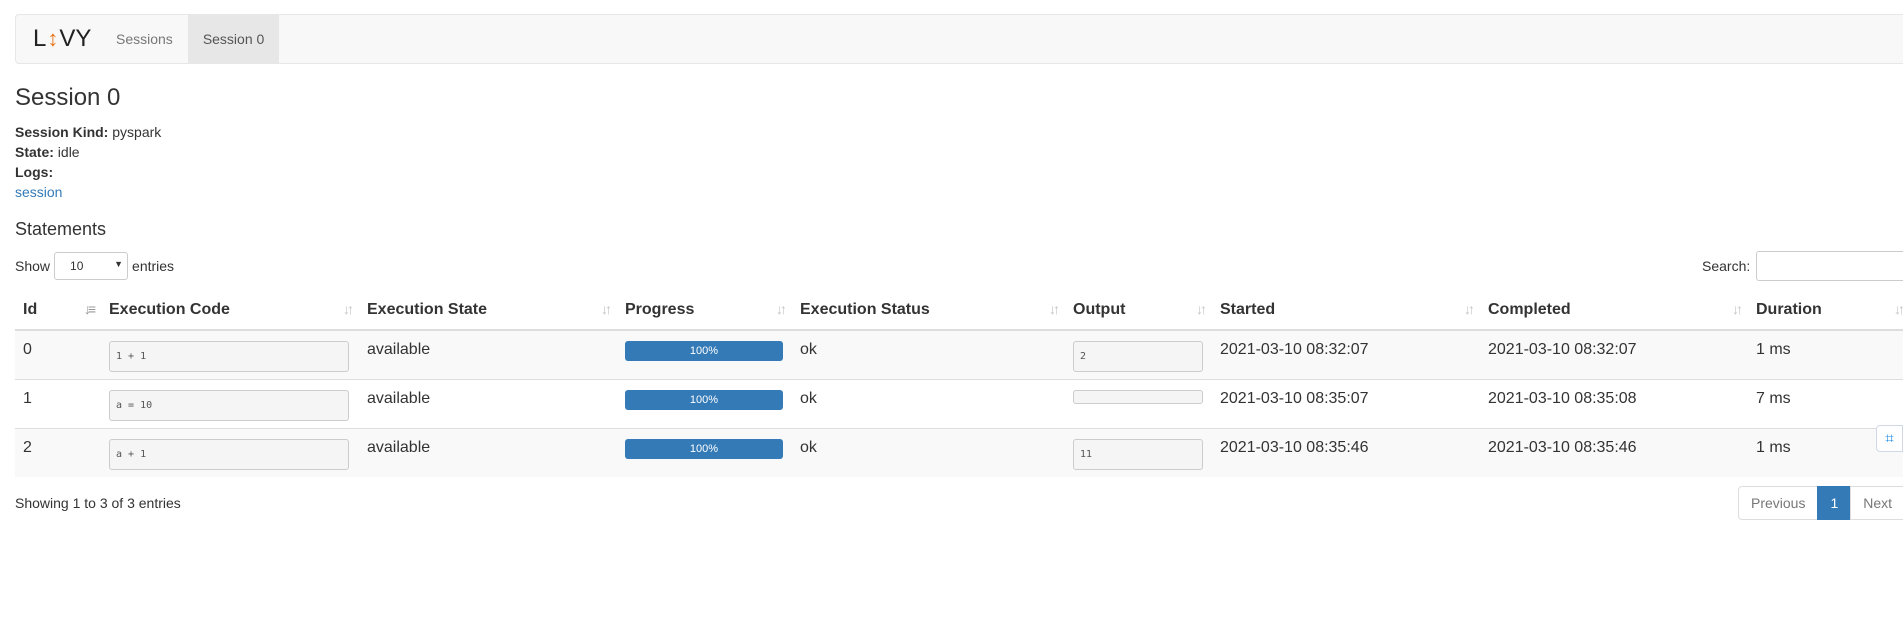  I want to click on cell-duration: 7 ms, so click(1773, 398).